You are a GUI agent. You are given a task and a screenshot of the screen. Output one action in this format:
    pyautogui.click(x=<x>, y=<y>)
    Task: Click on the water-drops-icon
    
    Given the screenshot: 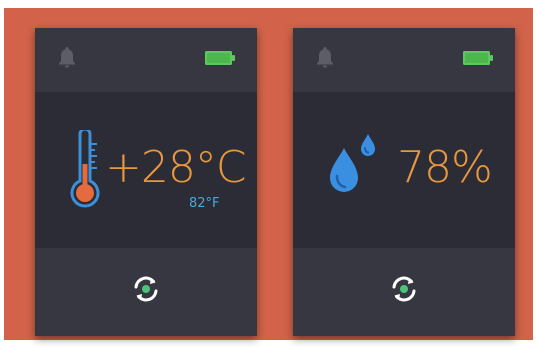 What is the action you would take?
    pyautogui.click(x=352, y=163)
    